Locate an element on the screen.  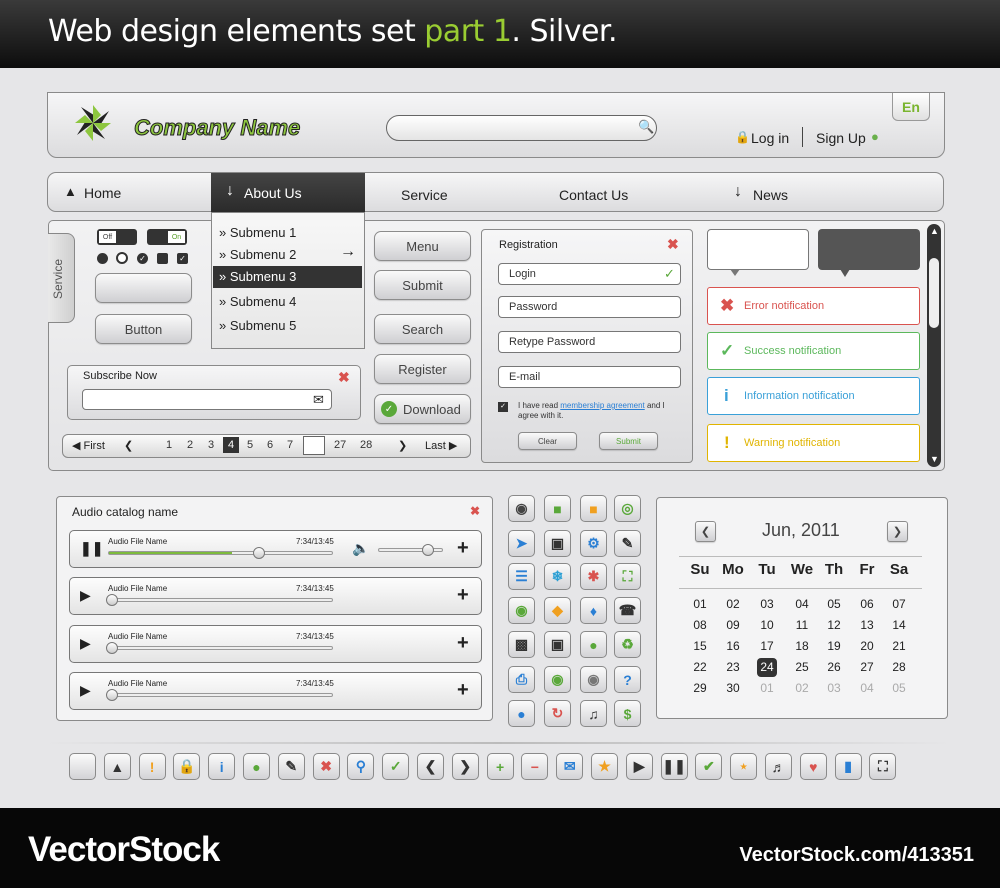
calendar-day: 16 is located at coordinates (733, 646).